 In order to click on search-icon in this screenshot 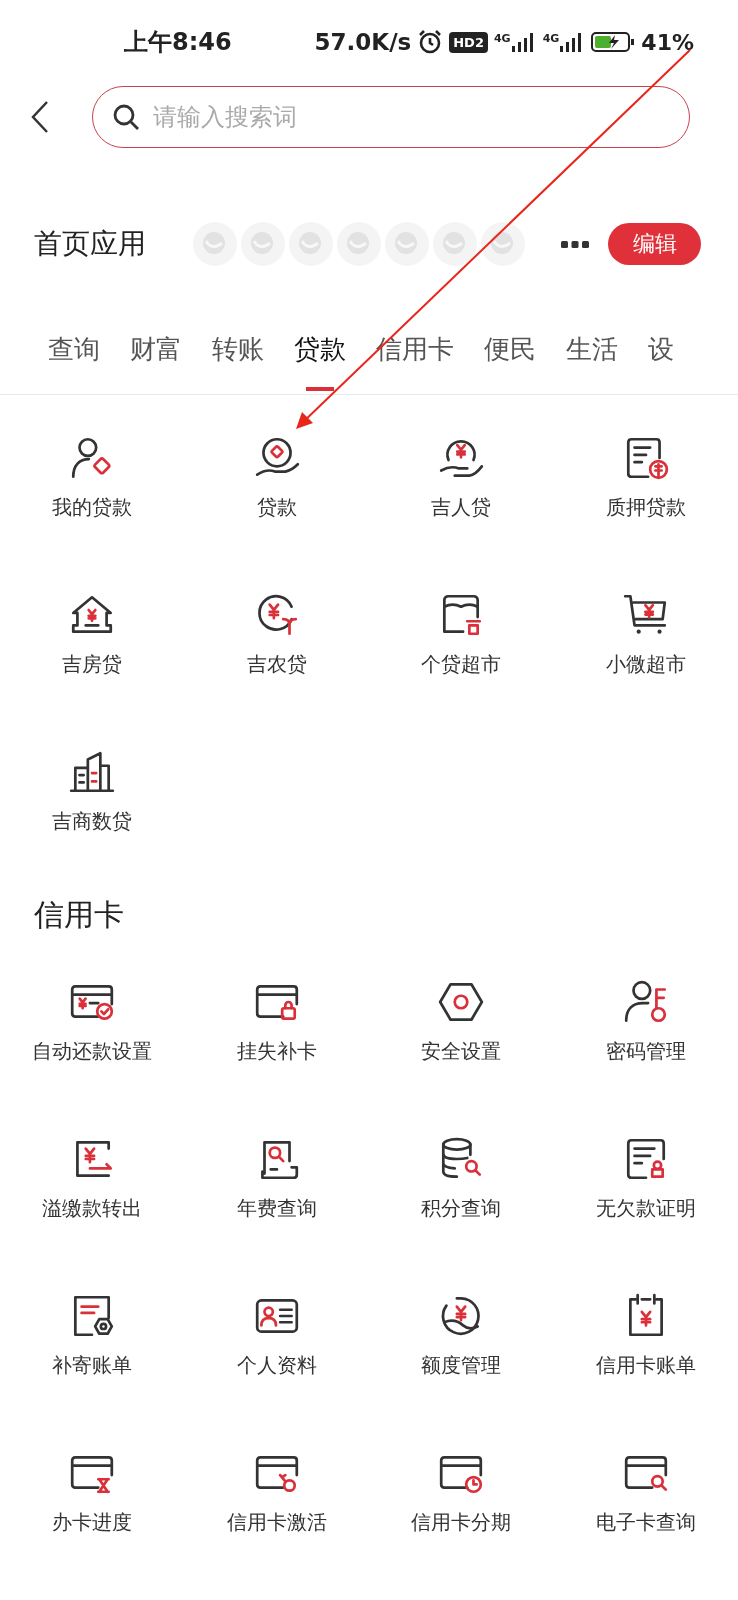, I will do `click(126, 117)`.